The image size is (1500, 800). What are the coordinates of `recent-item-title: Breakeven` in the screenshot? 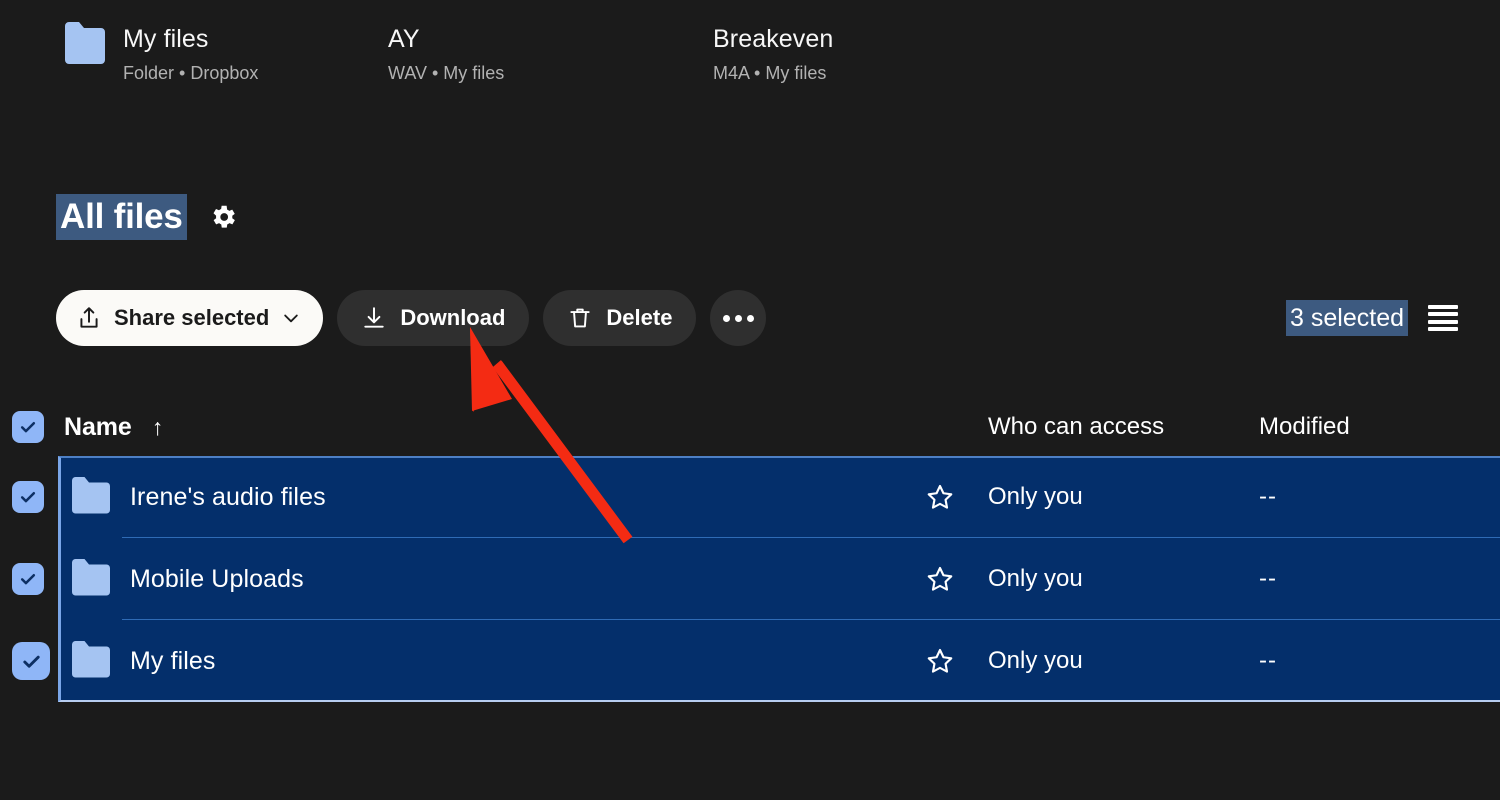 It's located at (773, 39).